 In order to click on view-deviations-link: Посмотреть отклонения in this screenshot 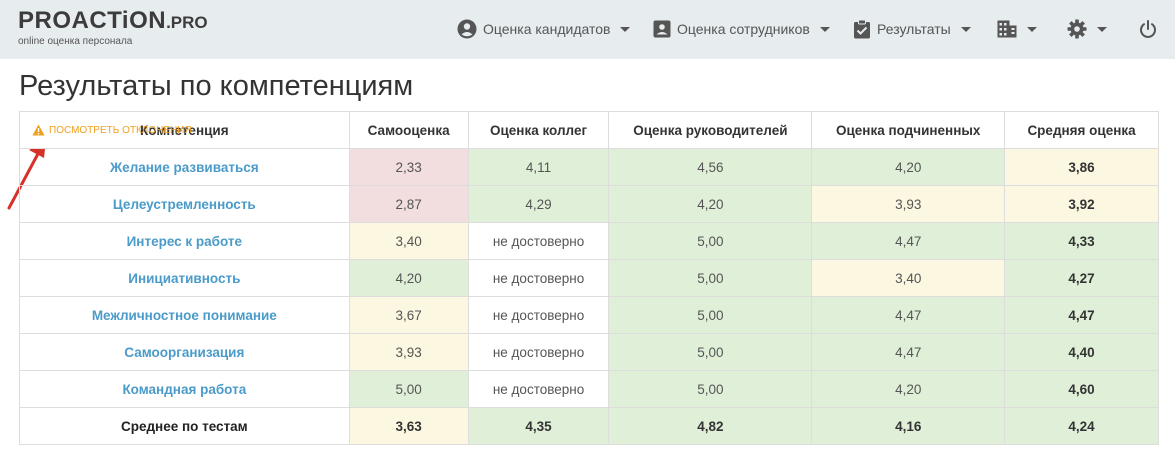, I will do `click(112, 130)`.